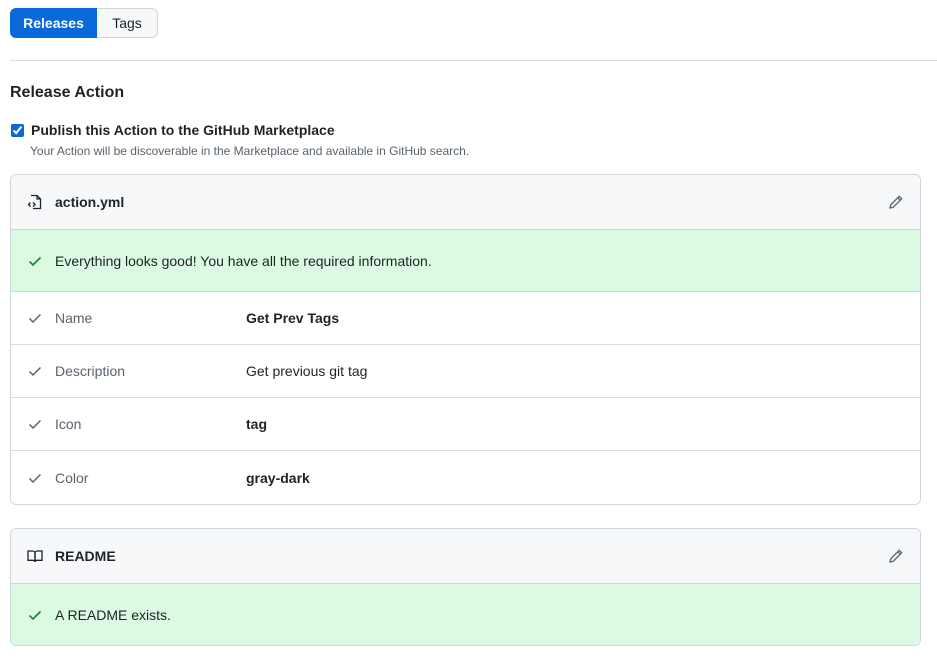  I want to click on book-icon, so click(35, 556).